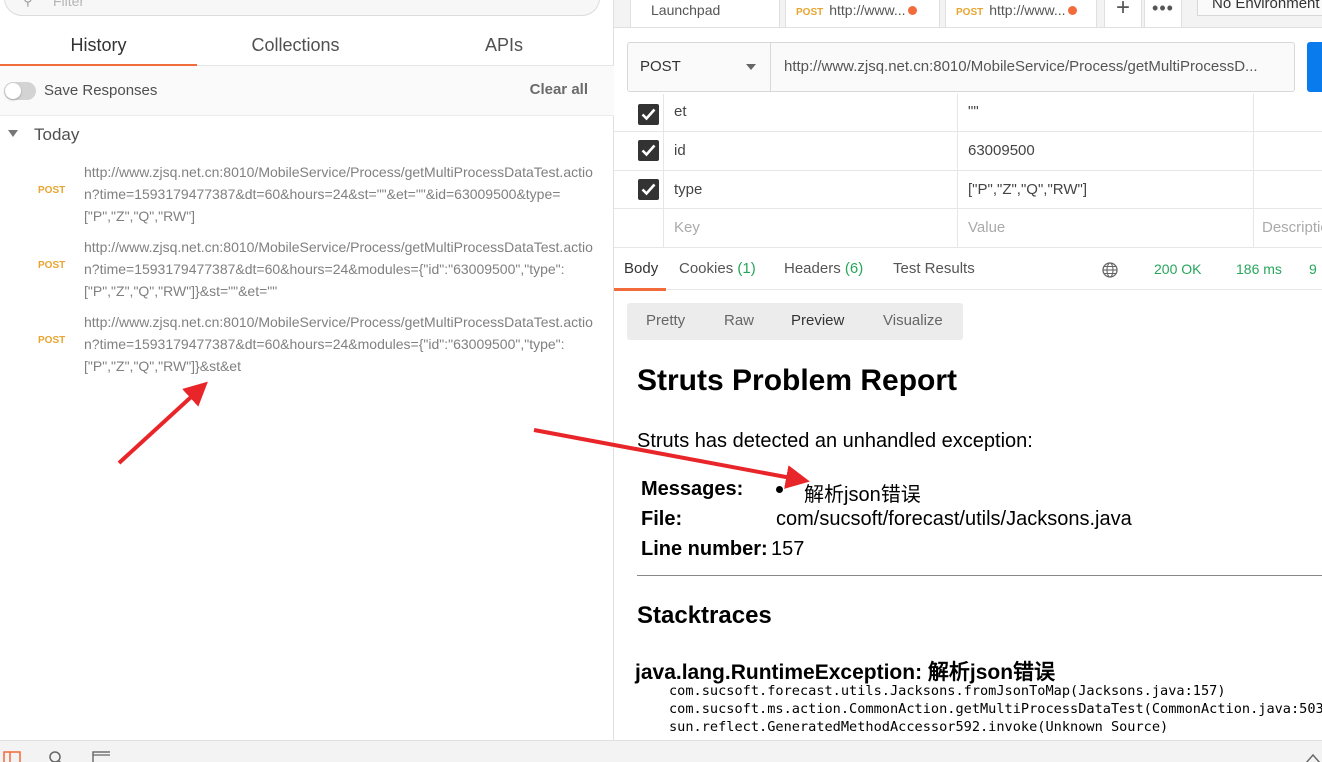  What do you see at coordinates (1259, 8) in the screenshot?
I see `environment-select: No Environment` at bounding box center [1259, 8].